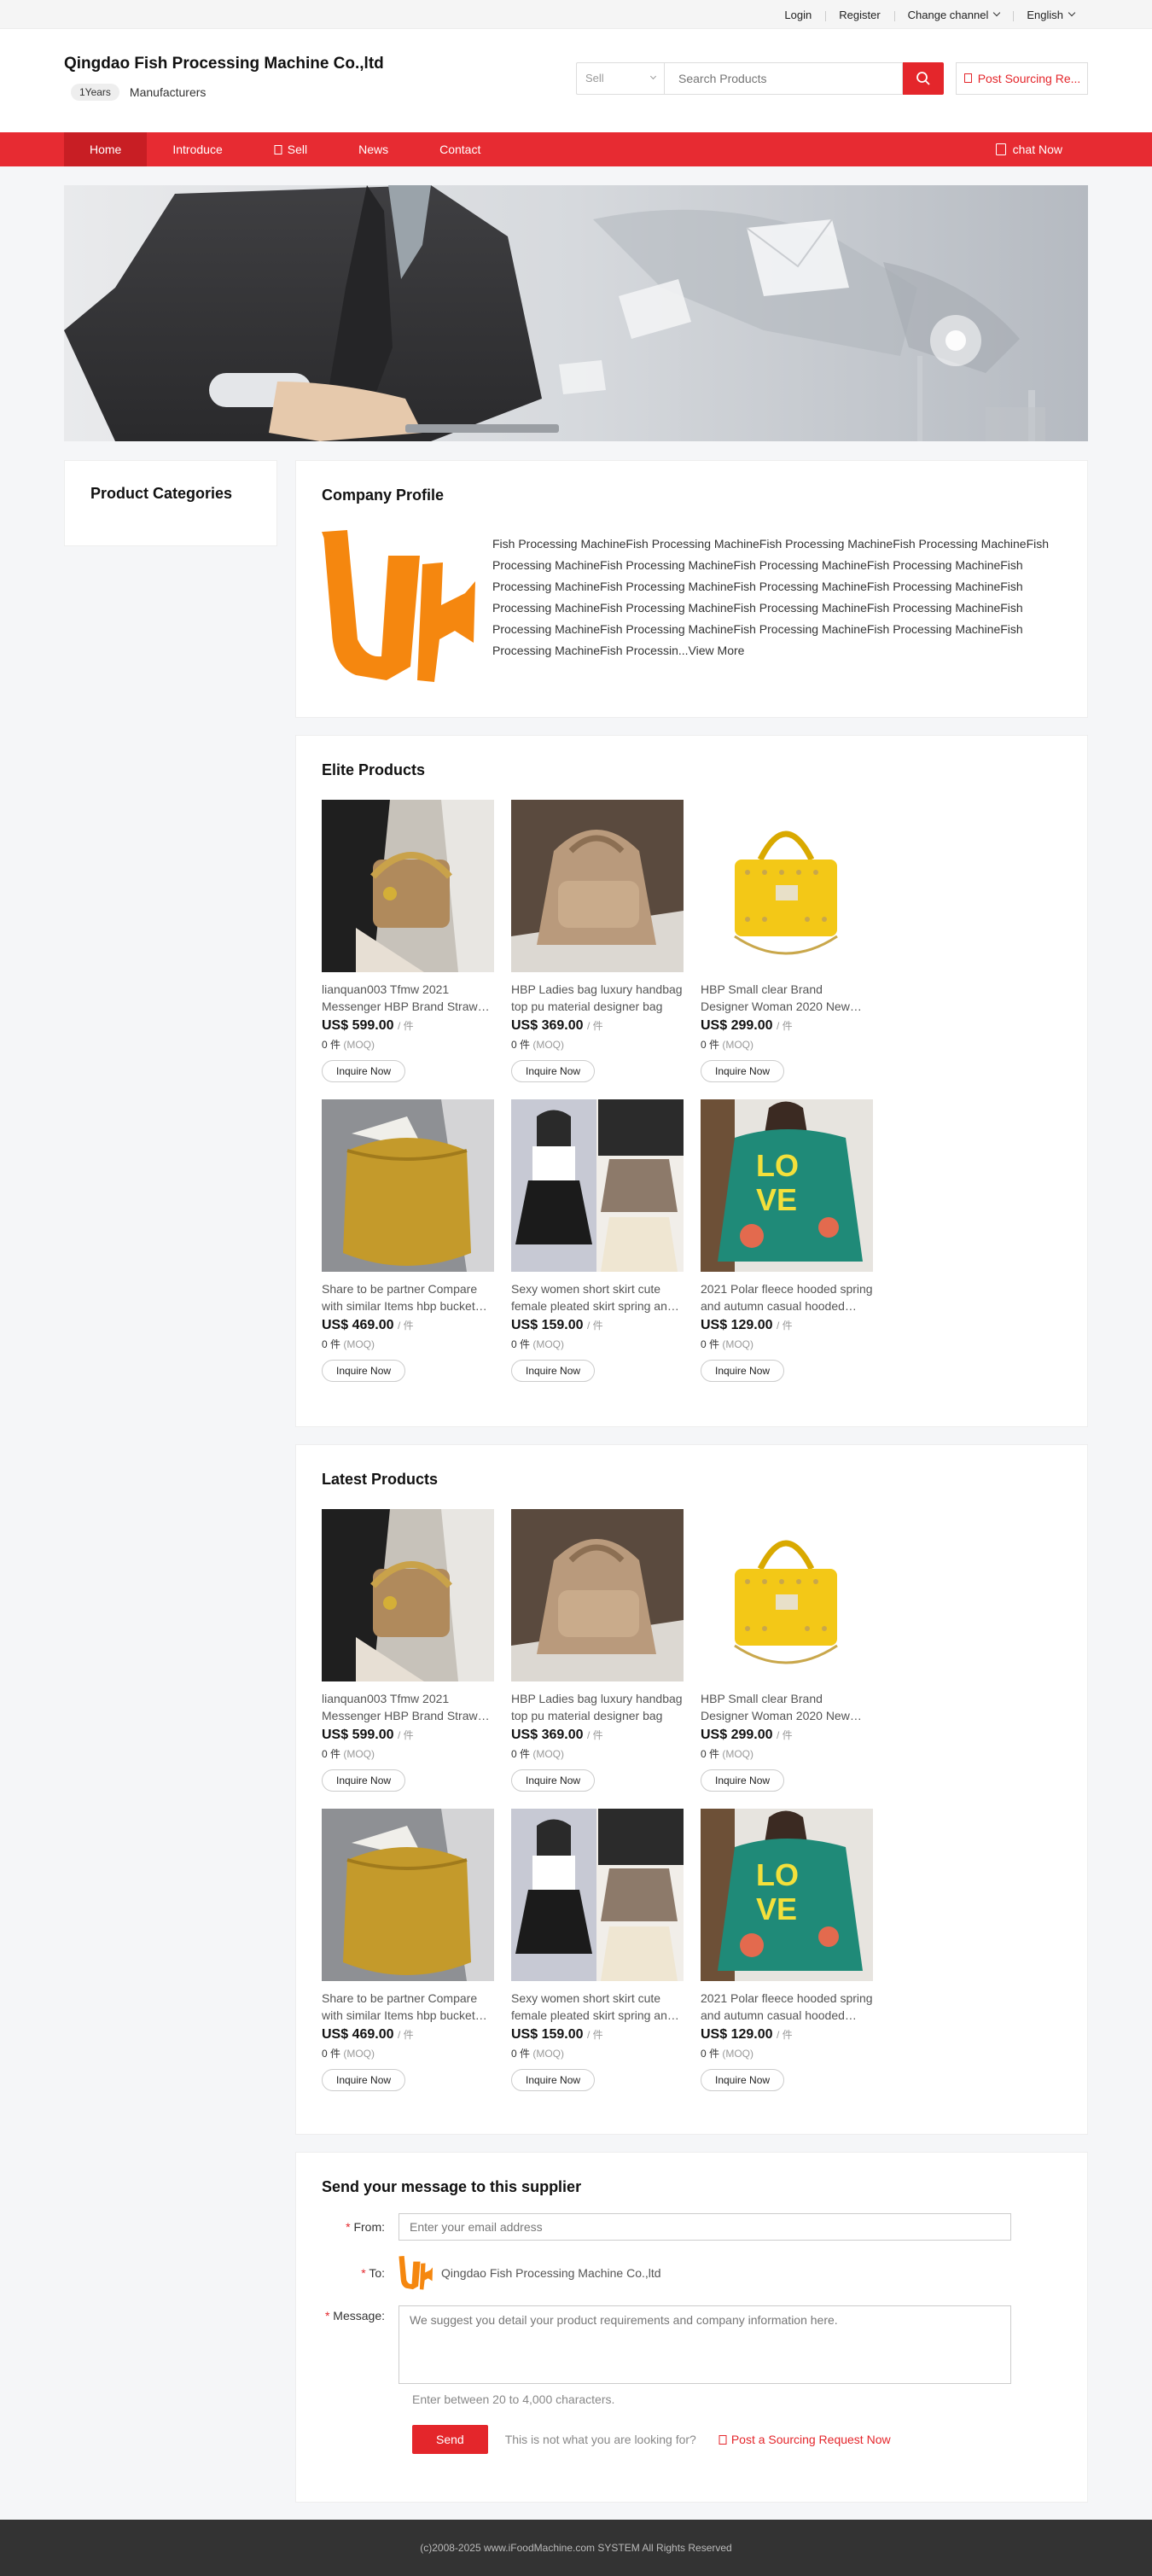 This screenshot has height=2576, width=1152. What do you see at coordinates (737, 1325) in the screenshot?
I see `price-value: US$ 129.00` at bounding box center [737, 1325].